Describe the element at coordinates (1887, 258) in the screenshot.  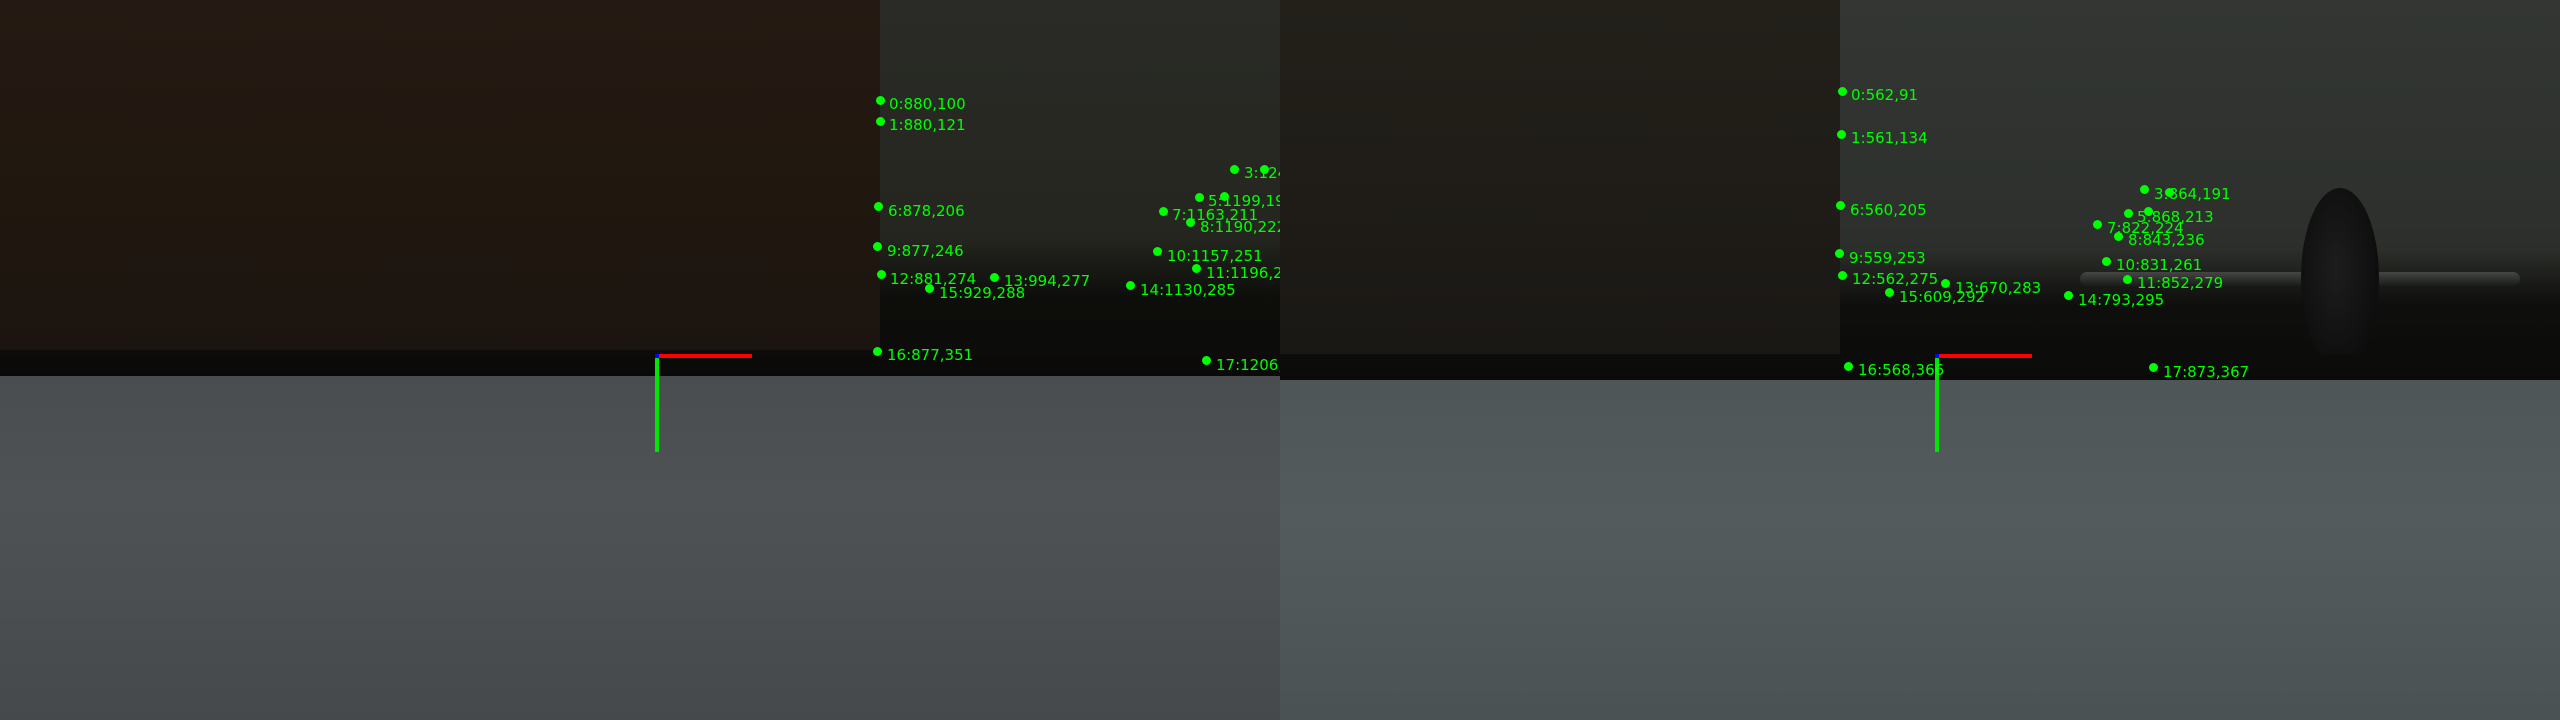
I see `keypoint-label: 9:559,253` at that location.